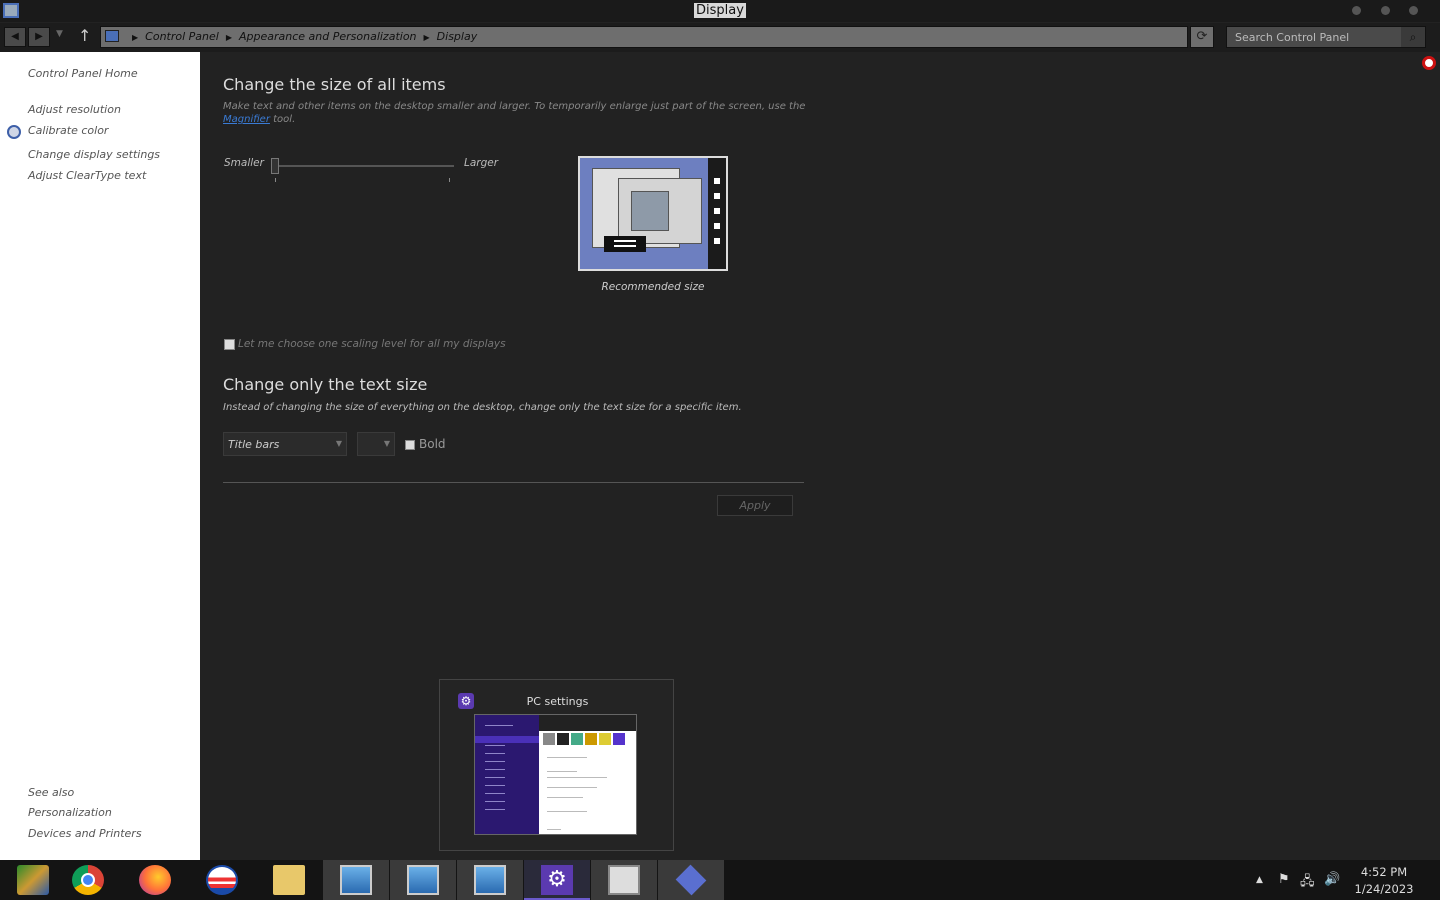 This screenshot has height=900, width=1440. I want to click on breadcrumb-appearance: Appearance and Personalization, so click(328, 36).